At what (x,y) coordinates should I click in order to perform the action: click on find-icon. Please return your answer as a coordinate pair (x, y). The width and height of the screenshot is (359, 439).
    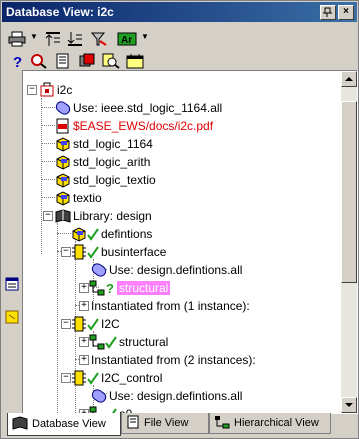
    Looking at the image, I should click on (39, 61).